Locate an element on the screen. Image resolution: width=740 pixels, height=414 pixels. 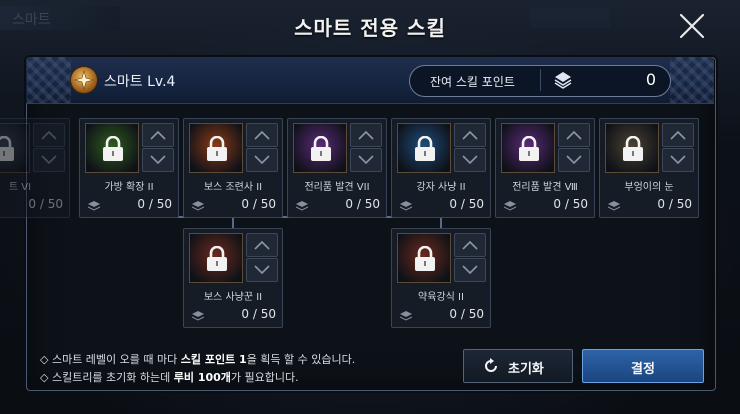
skill-name: 전리품 발견 VII is located at coordinates (337, 187).